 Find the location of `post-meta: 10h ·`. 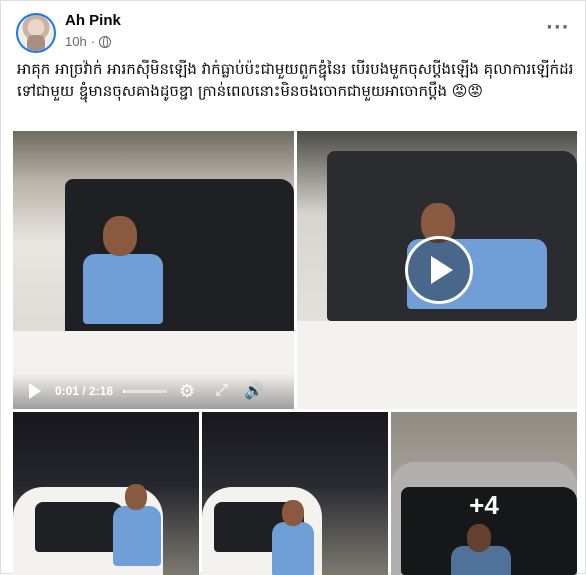

post-meta: 10h · is located at coordinates (88, 41).